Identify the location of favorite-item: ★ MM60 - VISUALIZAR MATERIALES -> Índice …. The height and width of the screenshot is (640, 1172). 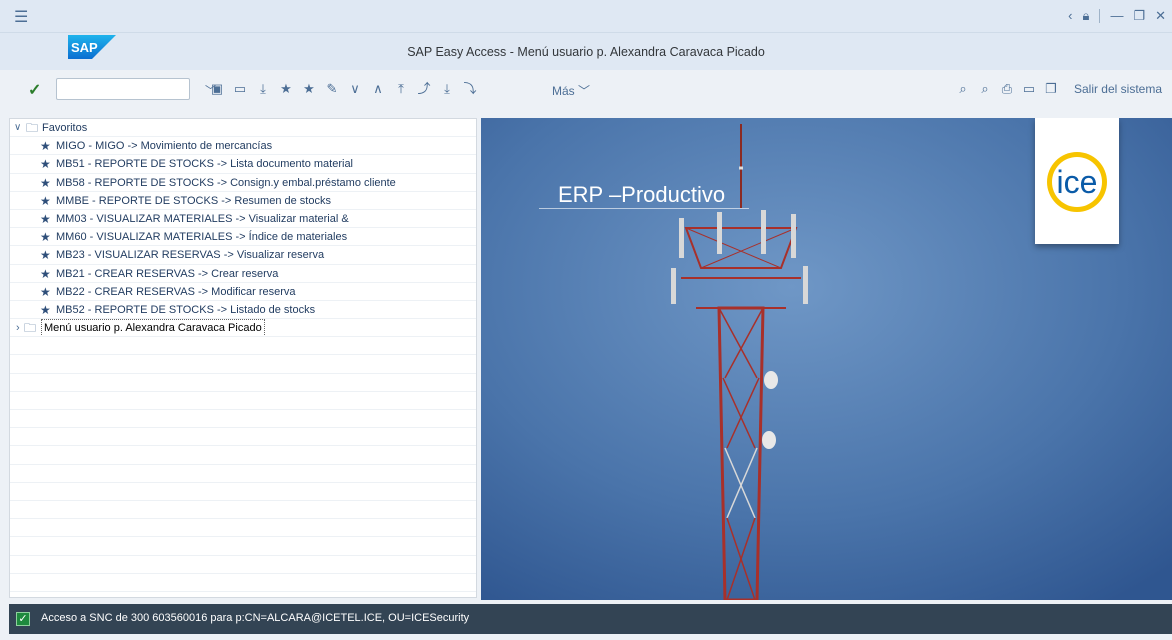
(243, 237).